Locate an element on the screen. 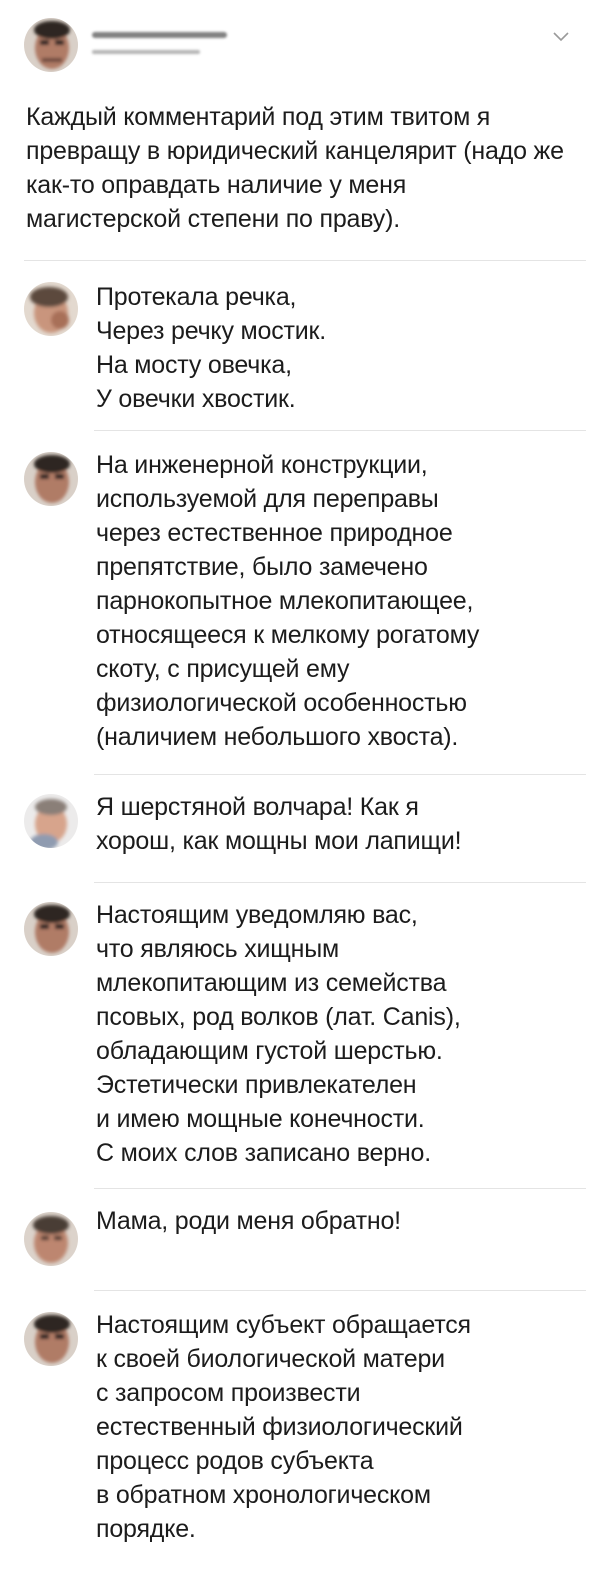 This screenshot has height=1572, width=600. chevron-down-icon is located at coordinates (561, 36).